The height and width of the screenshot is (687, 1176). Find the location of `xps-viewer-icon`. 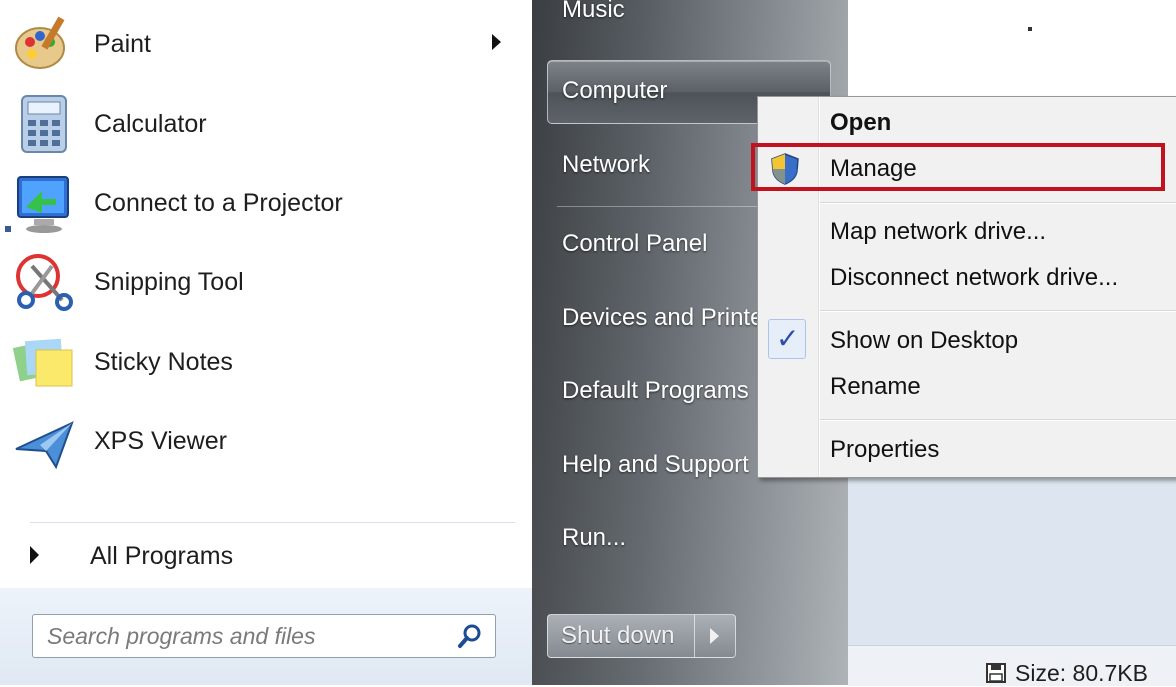

xps-viewer-icon is located at coordinates (44, 445).